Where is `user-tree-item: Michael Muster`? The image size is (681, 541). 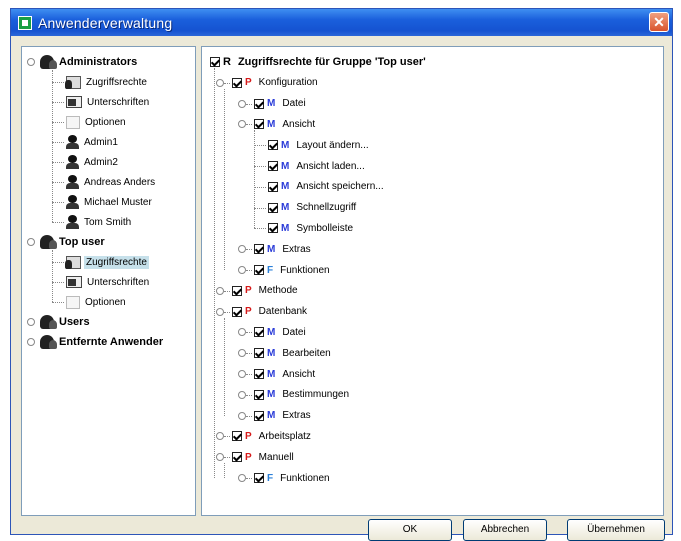
user-tree-item: Michael Muster is located at coordinates (110, 202).